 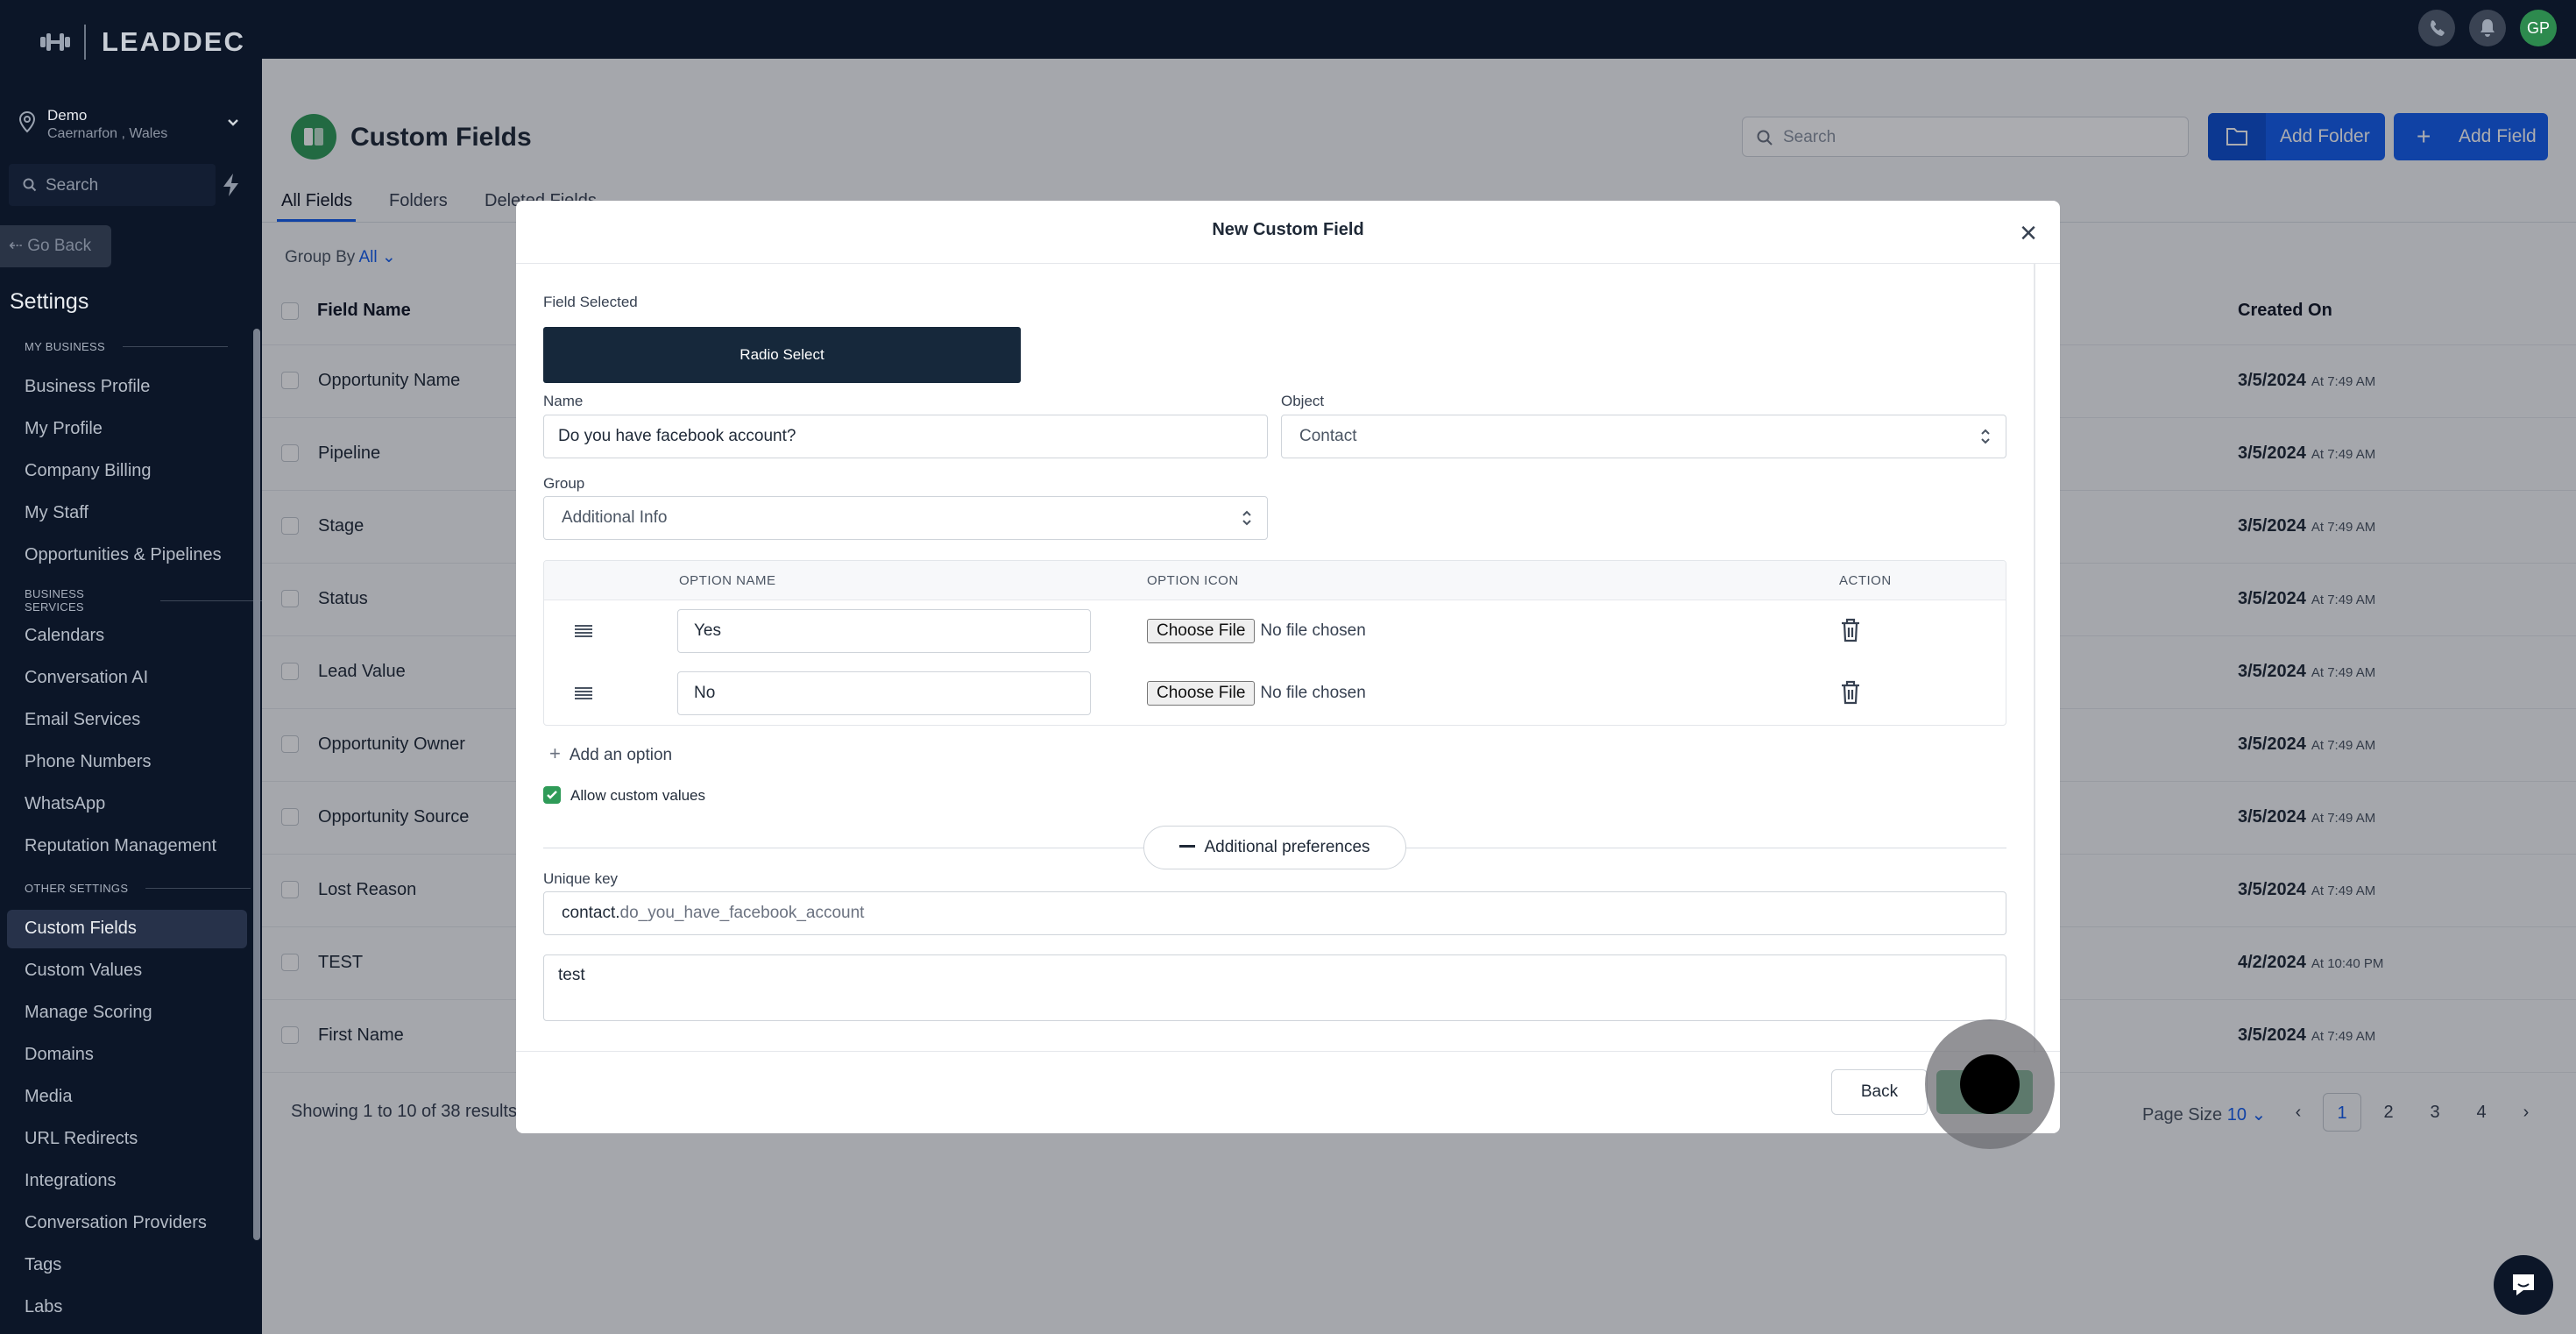 What do you see at coordinates (64, 429) in the screenshot?
I see `sidebar-item-my-profile: My Profile` at bounding box center [64, 429].